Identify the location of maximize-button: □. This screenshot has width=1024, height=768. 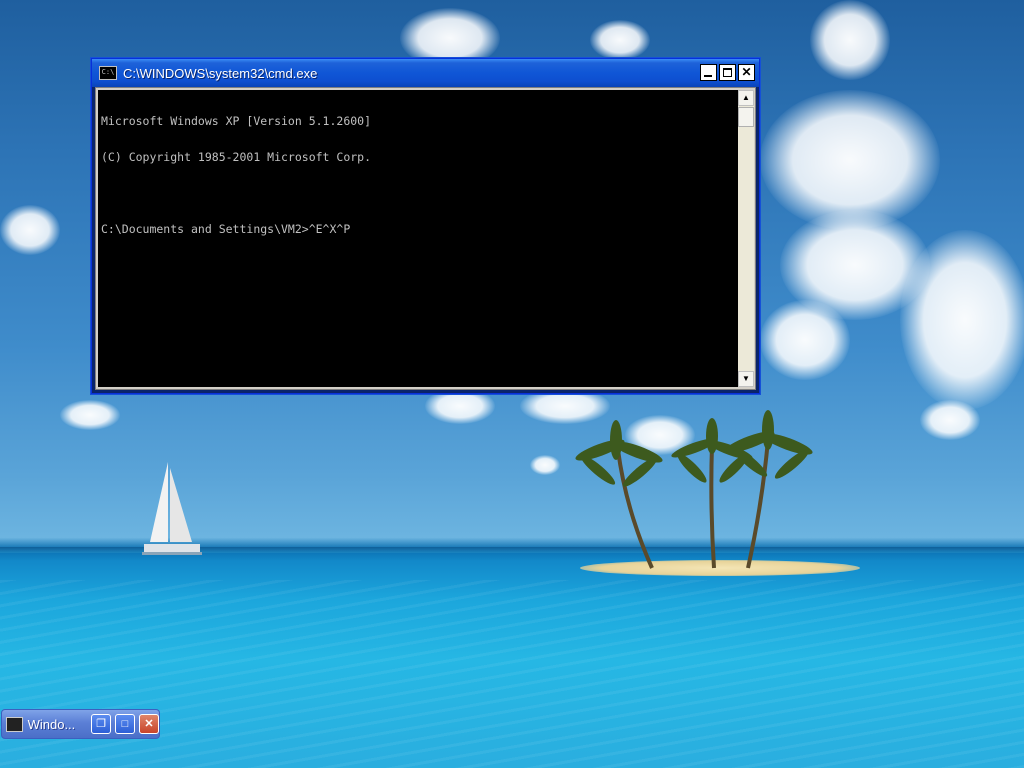
(125, 724).